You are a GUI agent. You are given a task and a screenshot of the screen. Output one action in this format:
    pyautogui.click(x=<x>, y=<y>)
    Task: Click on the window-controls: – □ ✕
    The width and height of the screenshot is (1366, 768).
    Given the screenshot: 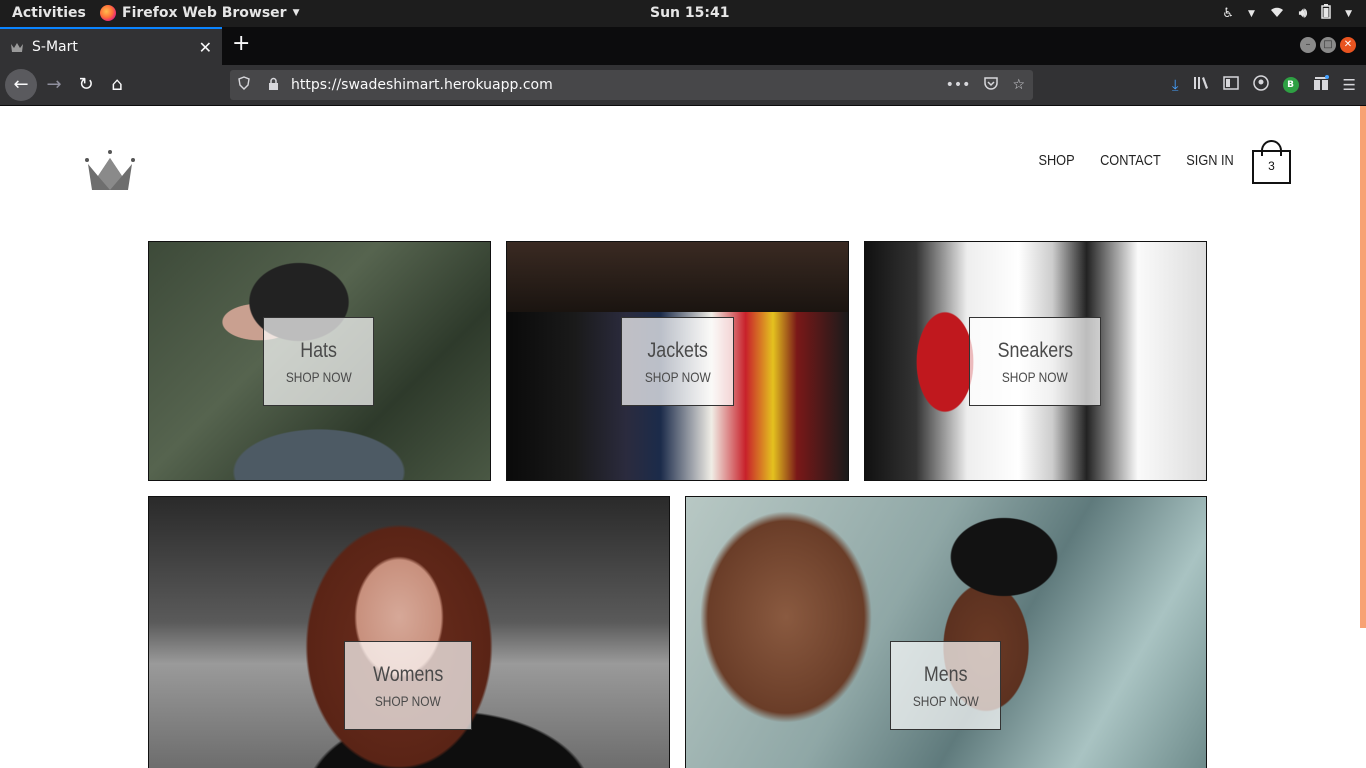 What is the action you would take?
    pyautogui.click(x=1328, y=45)
    